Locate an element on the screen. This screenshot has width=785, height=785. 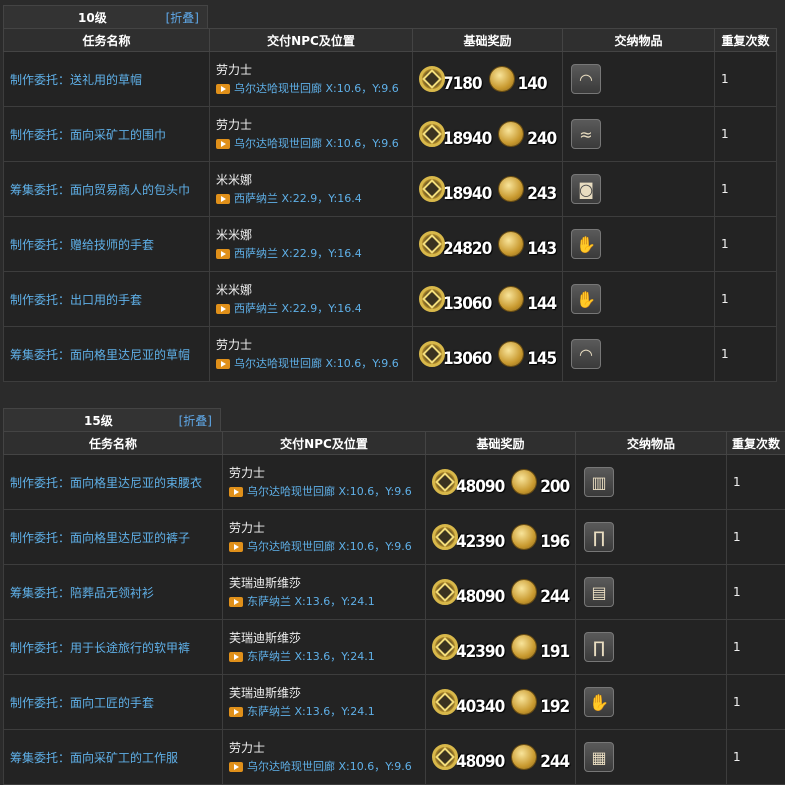
scarf-icon: ≈ is located at coordinates (586, 134).